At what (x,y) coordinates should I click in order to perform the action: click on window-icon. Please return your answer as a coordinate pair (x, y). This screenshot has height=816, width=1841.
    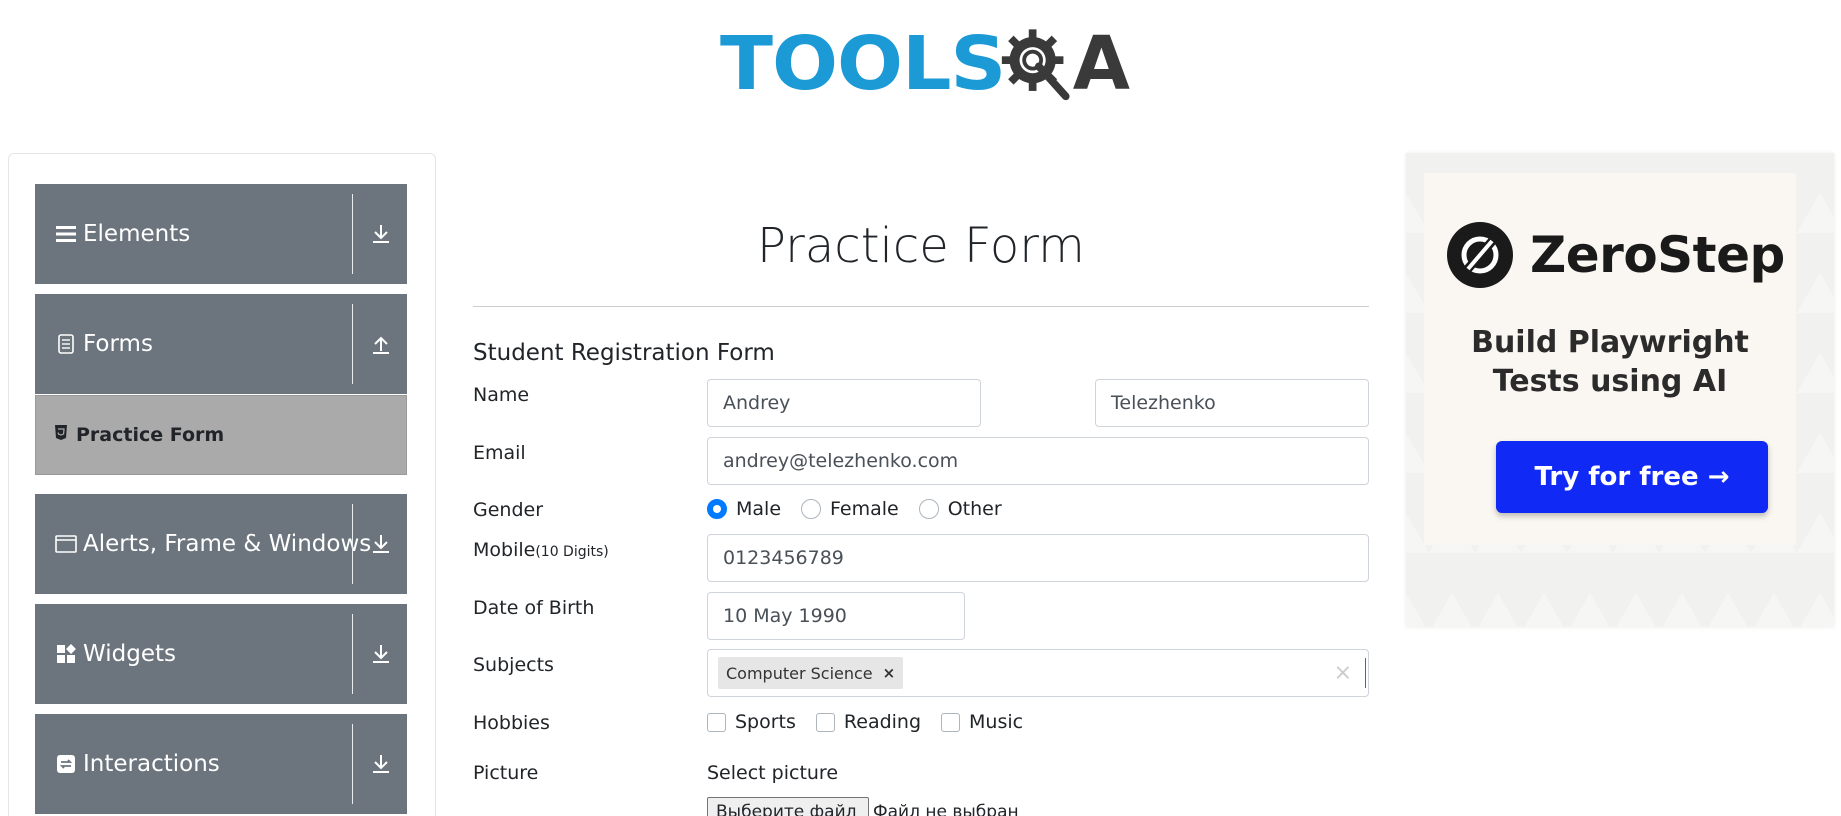
    Looking at the image, I should click on (66, 544).